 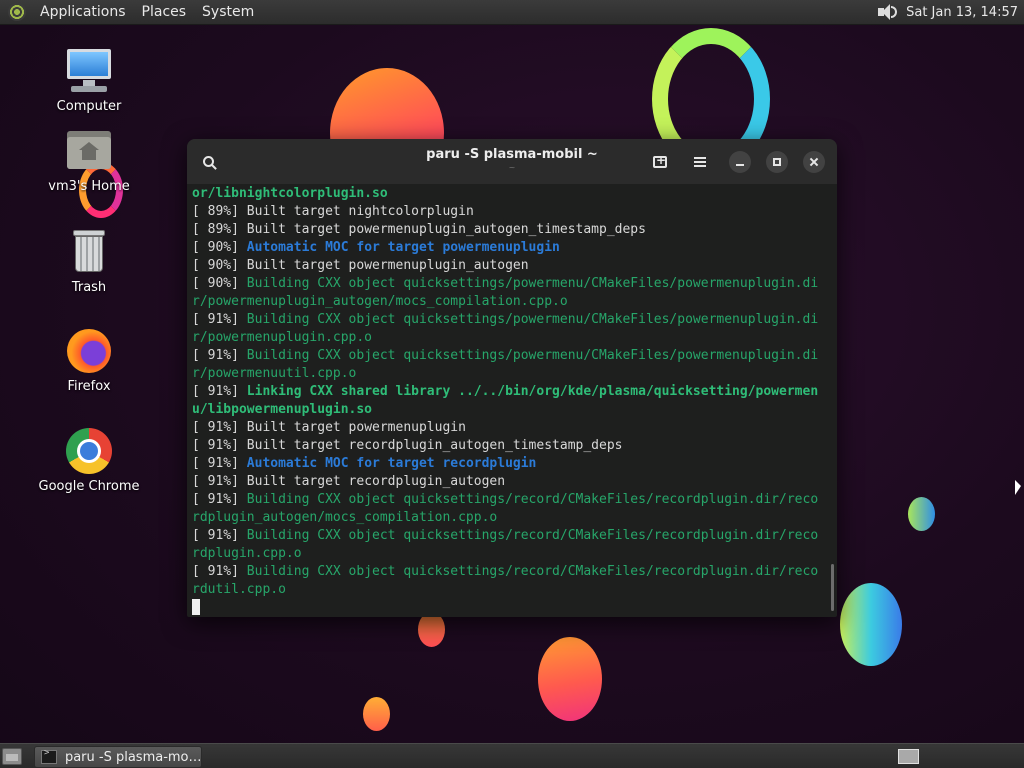 What do you see at coordinates (740, 162) in the screenshot?
I see `minimize-icon` at bounding box center [740, 162].